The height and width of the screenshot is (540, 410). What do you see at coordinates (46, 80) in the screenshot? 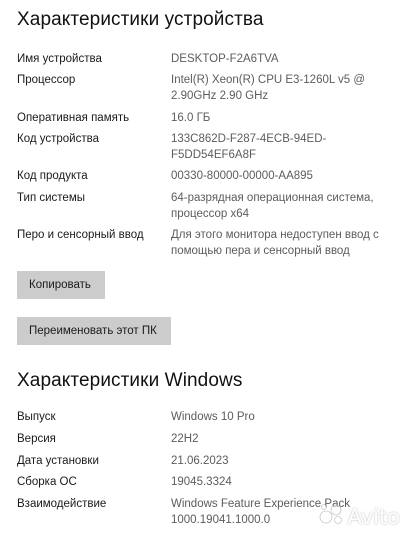
I see `spec-label: Процессор` at bounding box center [46, 80].